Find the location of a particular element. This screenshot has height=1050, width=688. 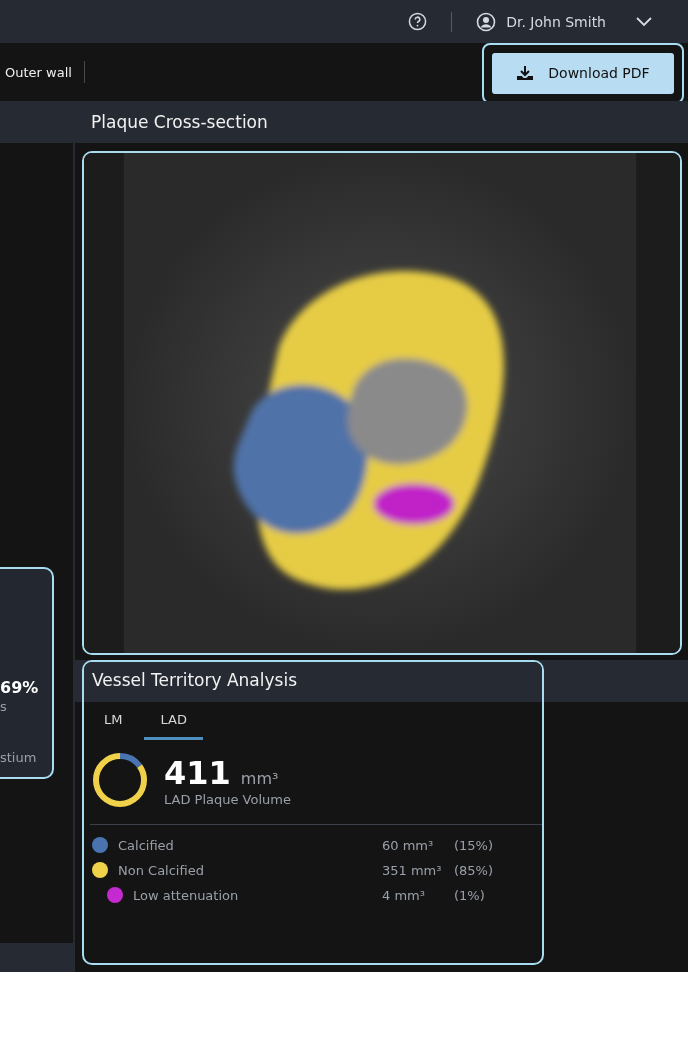

stat-label: stium is located at coordinates (18, 757).